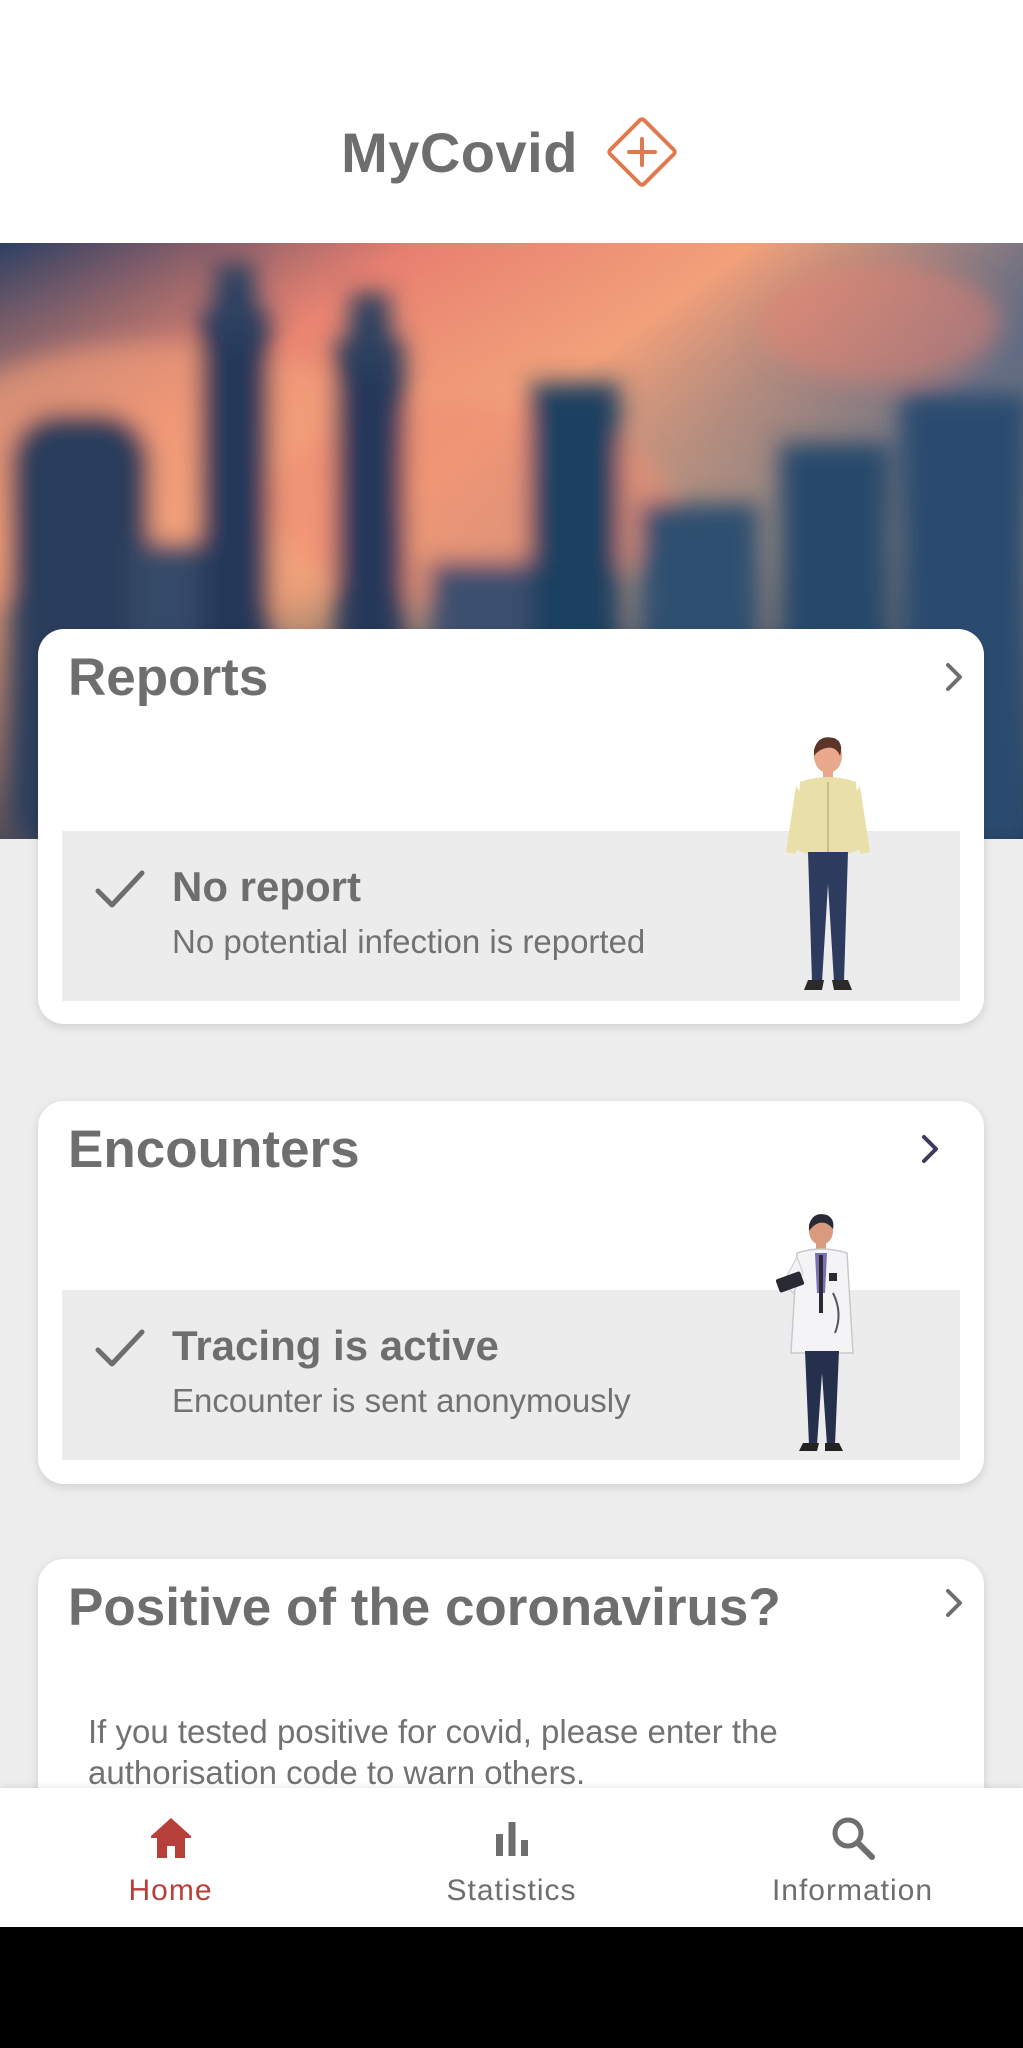 This screenshot has width=1023, height=2048. What do you see at coordinates (168, 677) in the screenshot?
I see `reports-title: Reports` at bounding box center [168, 677].